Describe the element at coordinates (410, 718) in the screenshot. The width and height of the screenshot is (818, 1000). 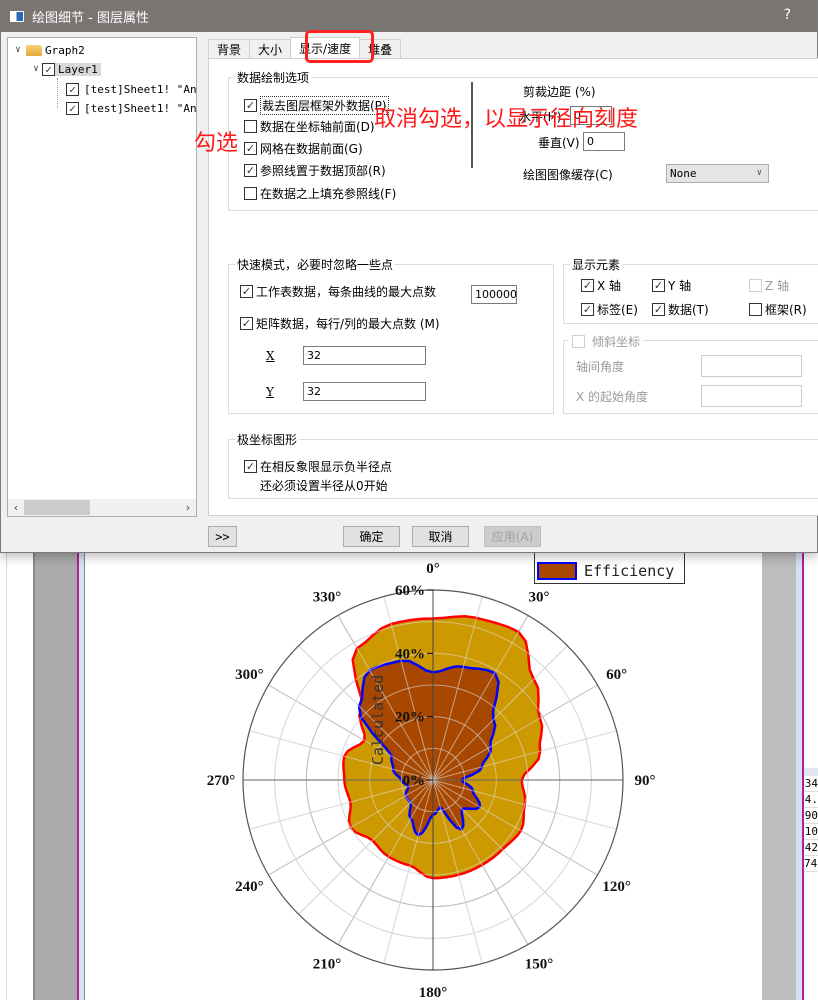
I see `radial-tick-label: 20%` at that location.